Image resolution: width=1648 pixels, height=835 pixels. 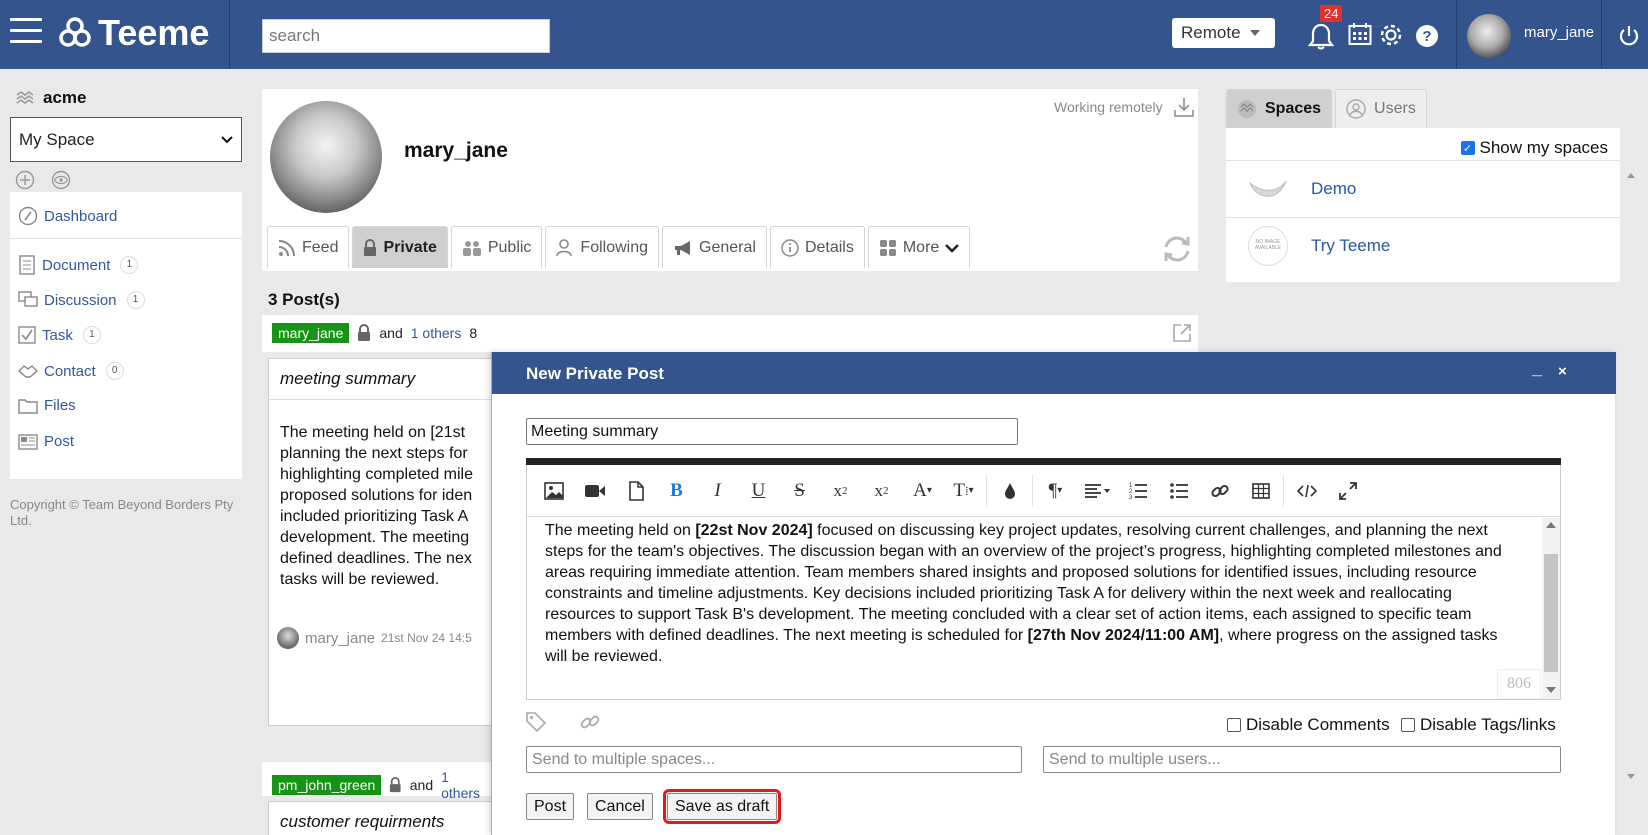 What do you see at coordinates (1279, 108) in the screenshot?
I see `tab-spaces: Spaces` at bounding box center [1279, 108].